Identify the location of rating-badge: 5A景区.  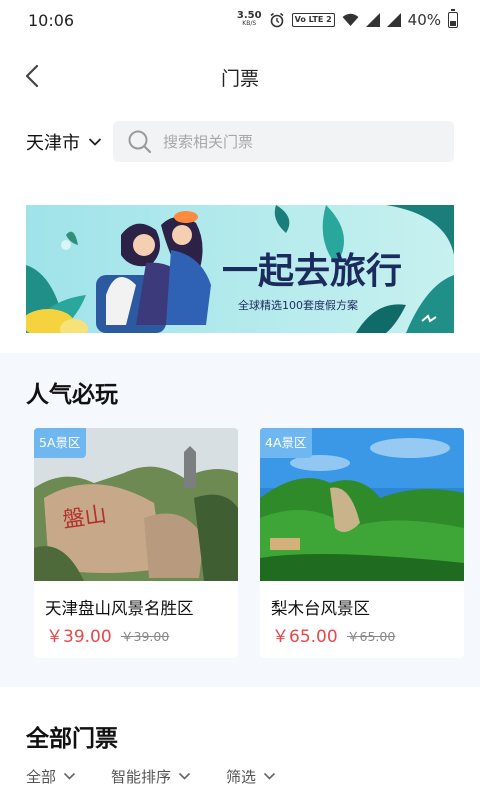
(60, 443).